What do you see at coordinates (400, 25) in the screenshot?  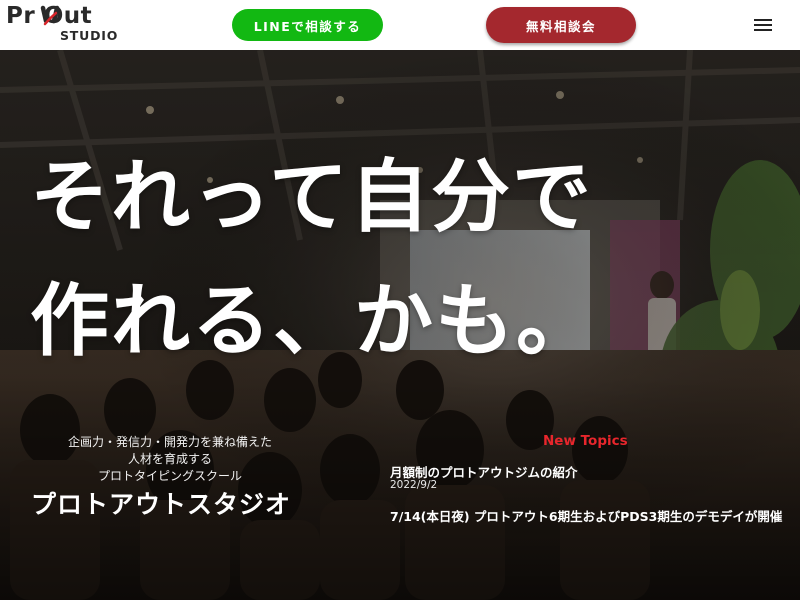 I see `site-header: Pr Out STUDIO LINEで相談する 無料相談会` at bounding box center [400, 25].